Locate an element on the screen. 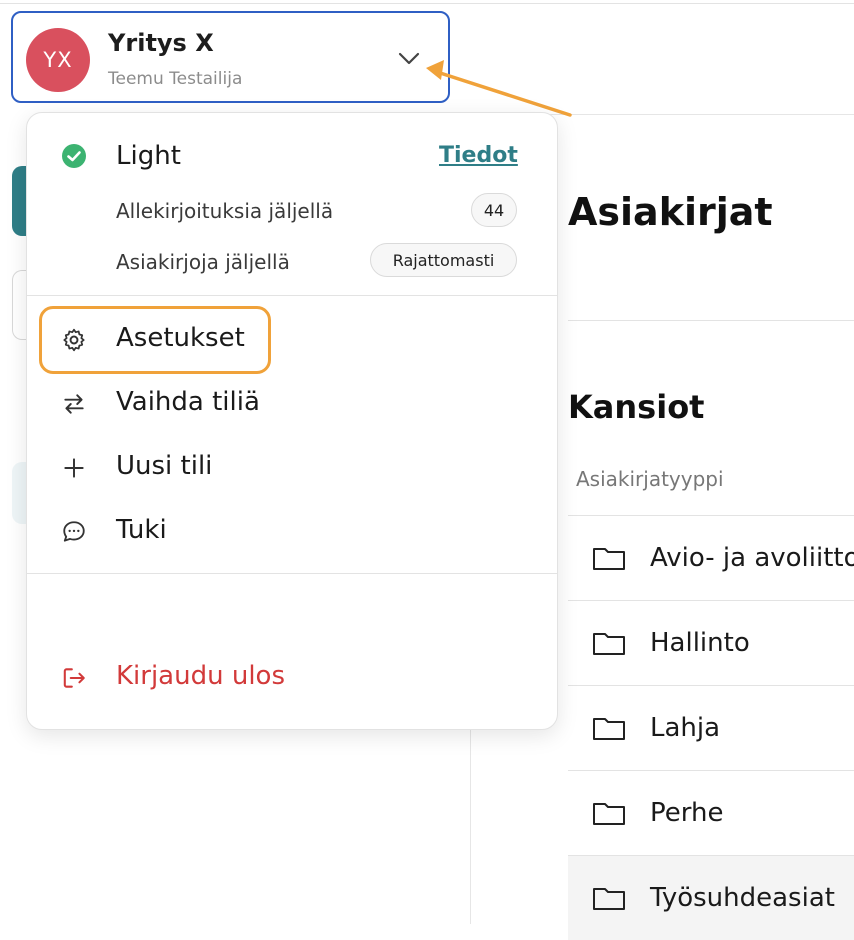  check-circle-icon is located at coordinates (74, 156).